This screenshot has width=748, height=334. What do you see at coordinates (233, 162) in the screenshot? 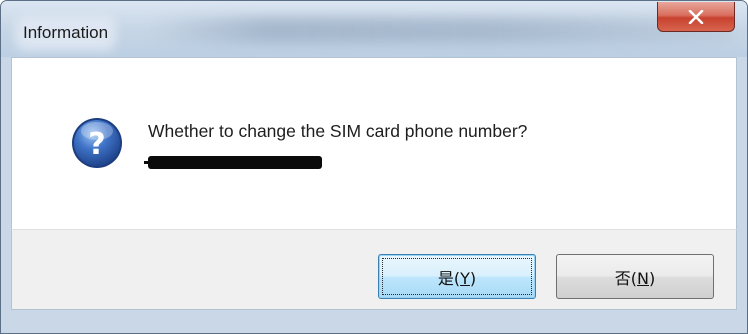
I see `redacted-phone-number` at bounding box center [233, 162].